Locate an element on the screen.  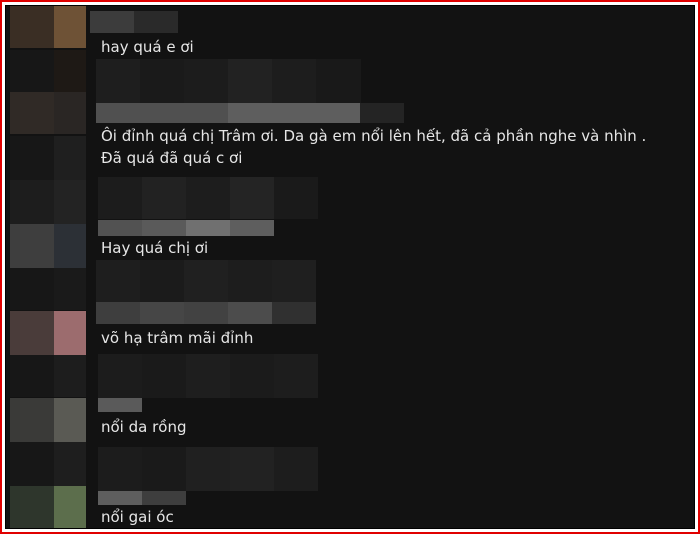
comment-text: nổi da rồng is located at coordinates (144, 427).